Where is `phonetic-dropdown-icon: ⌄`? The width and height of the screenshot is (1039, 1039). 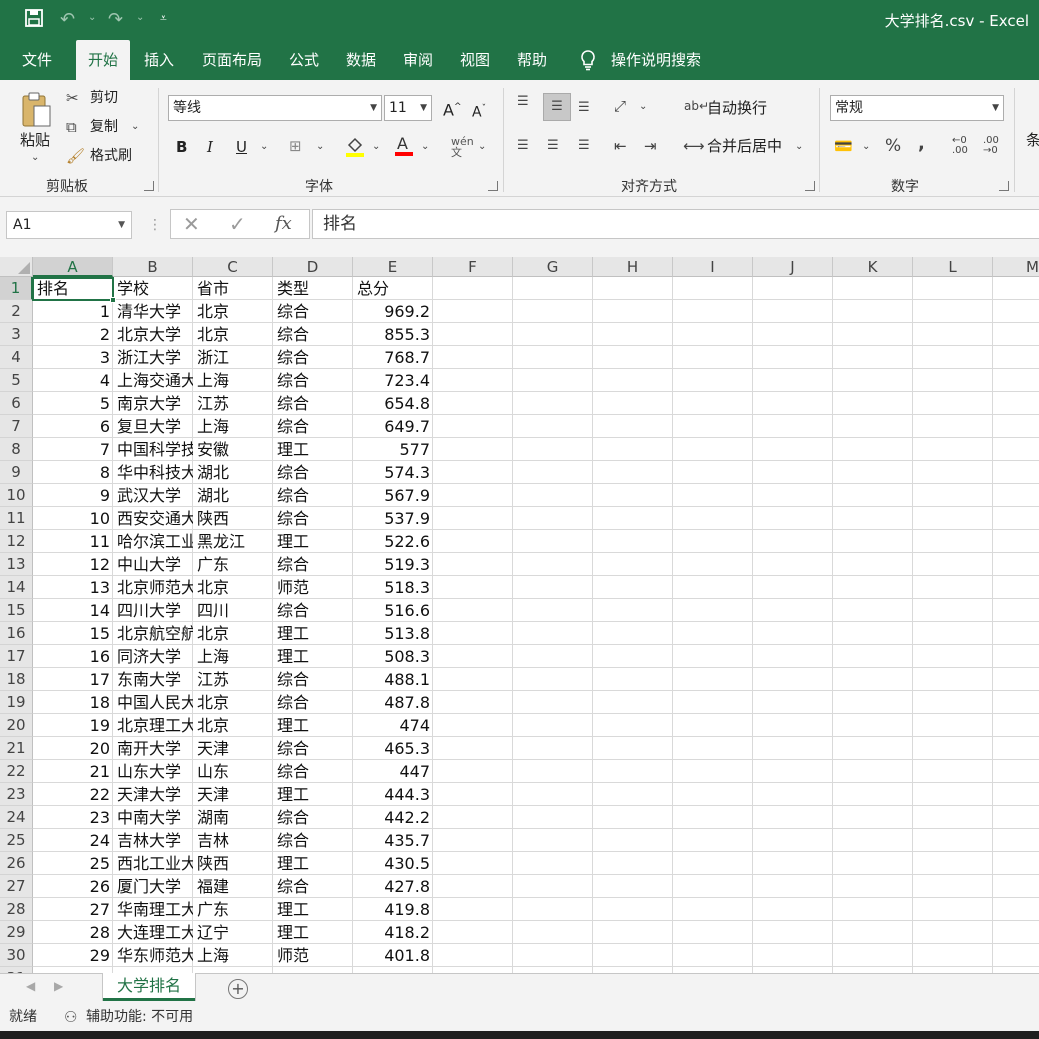
phonetic-dropdown-icon: ⌄ is located at coordinates (482, 147).